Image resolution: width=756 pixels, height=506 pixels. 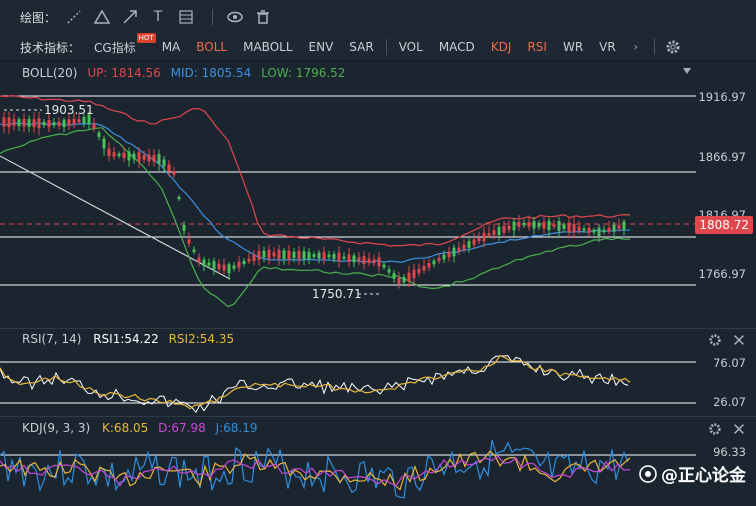 I want to click on collapse-arrow-icon, so click(x=687, y=71).